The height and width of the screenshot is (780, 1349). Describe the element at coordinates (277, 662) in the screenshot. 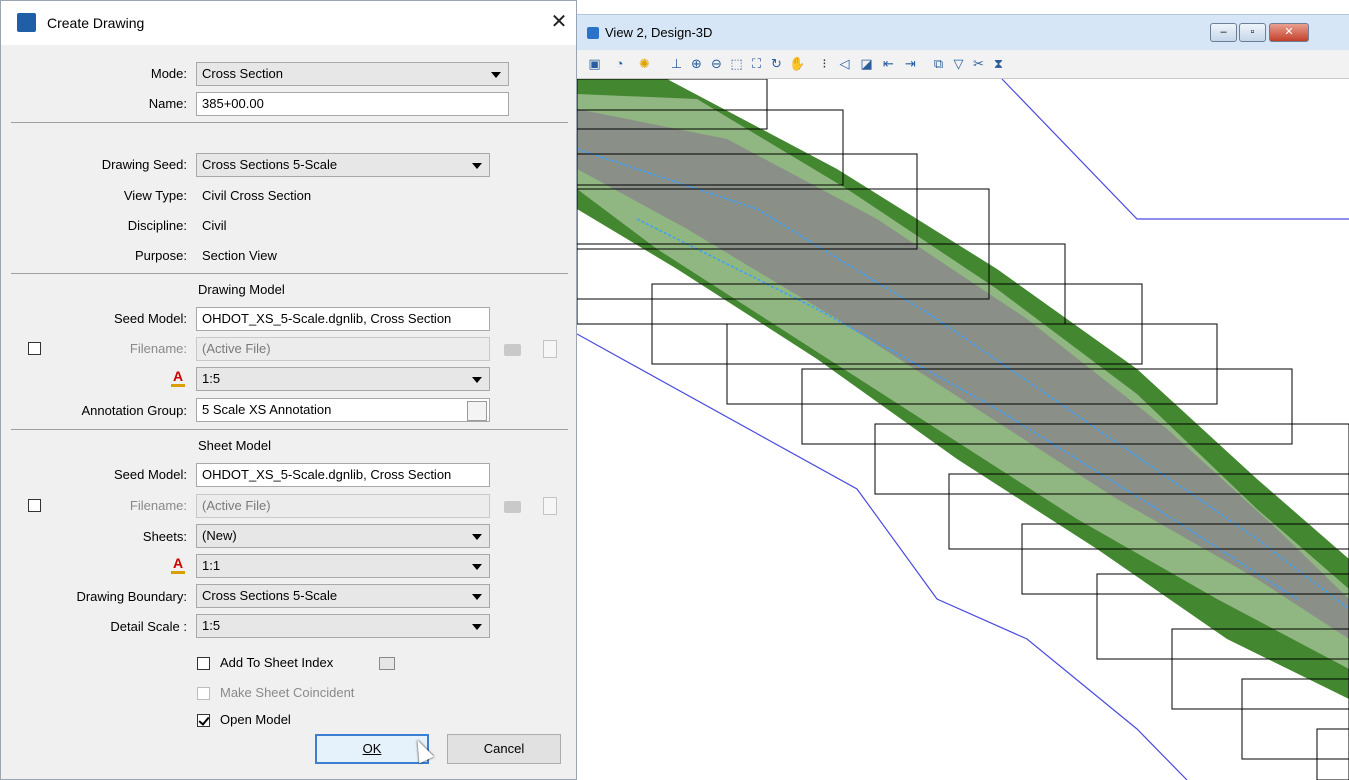

I see `add-to-sheet-index-label: Add To Sheet Index` at that location.